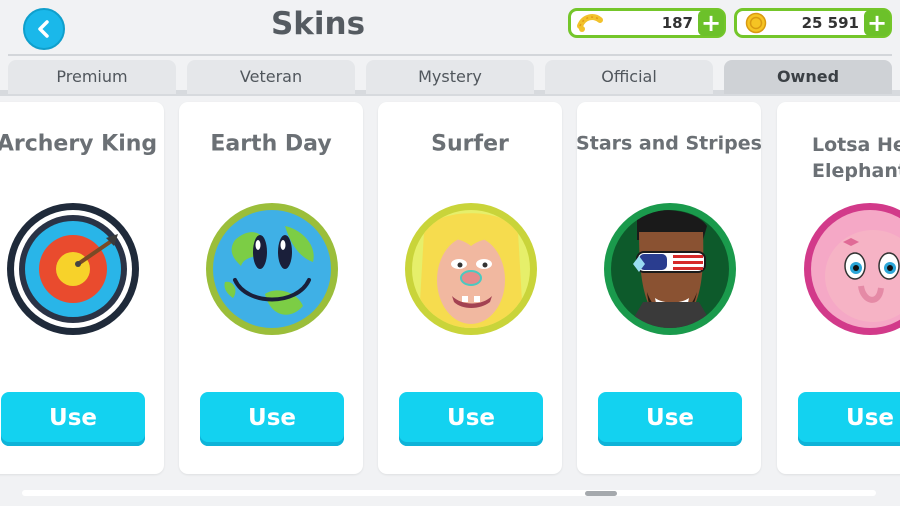  I want to click on pink-elephant-avatar, so click(852, 269).